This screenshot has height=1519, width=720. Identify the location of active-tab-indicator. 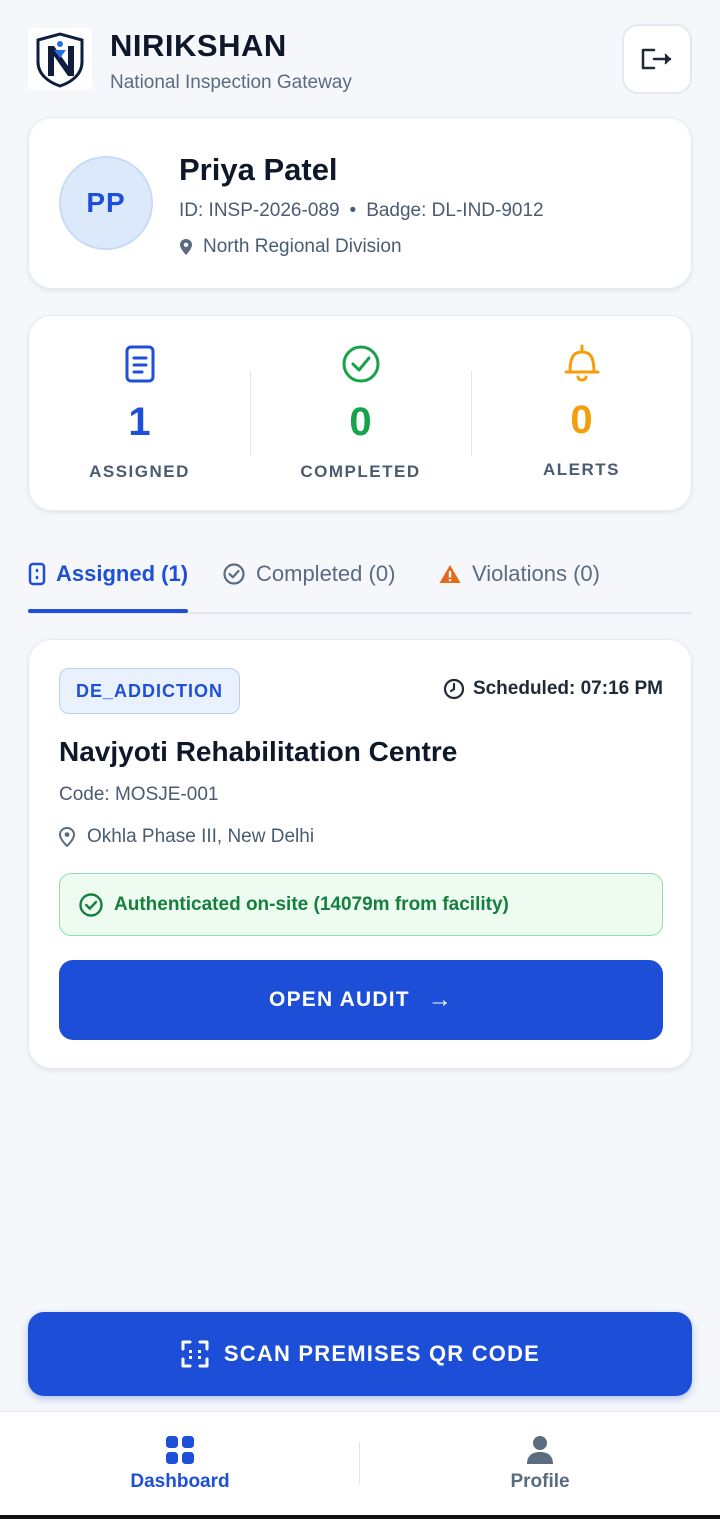
(108, 611).